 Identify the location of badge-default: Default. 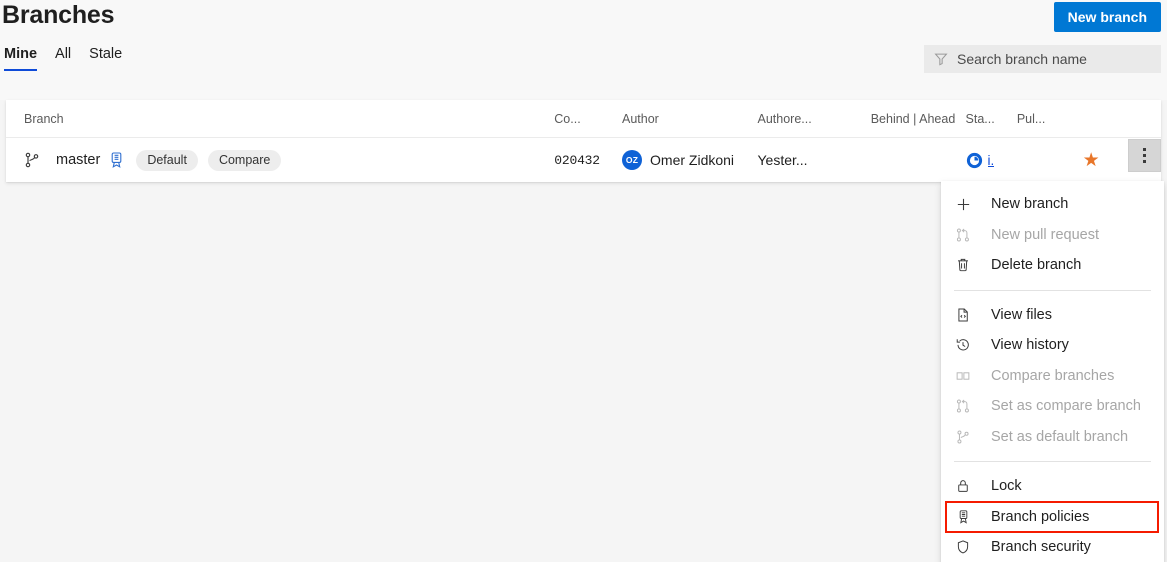
(167, 160).